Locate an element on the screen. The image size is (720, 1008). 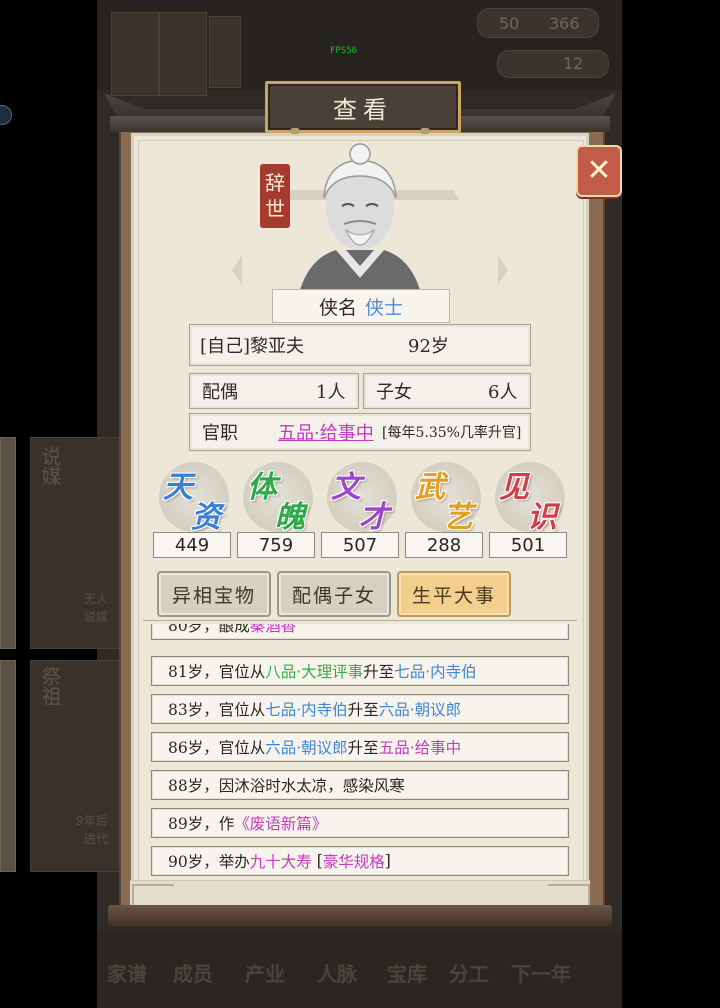
attr-physique: 体 魄 is located at coordinates (278, 497).